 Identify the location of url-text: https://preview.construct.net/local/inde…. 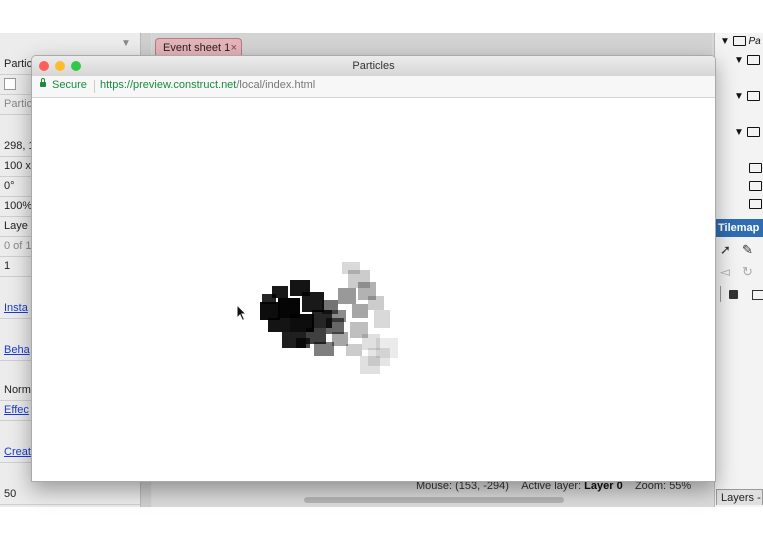
(207, 85).